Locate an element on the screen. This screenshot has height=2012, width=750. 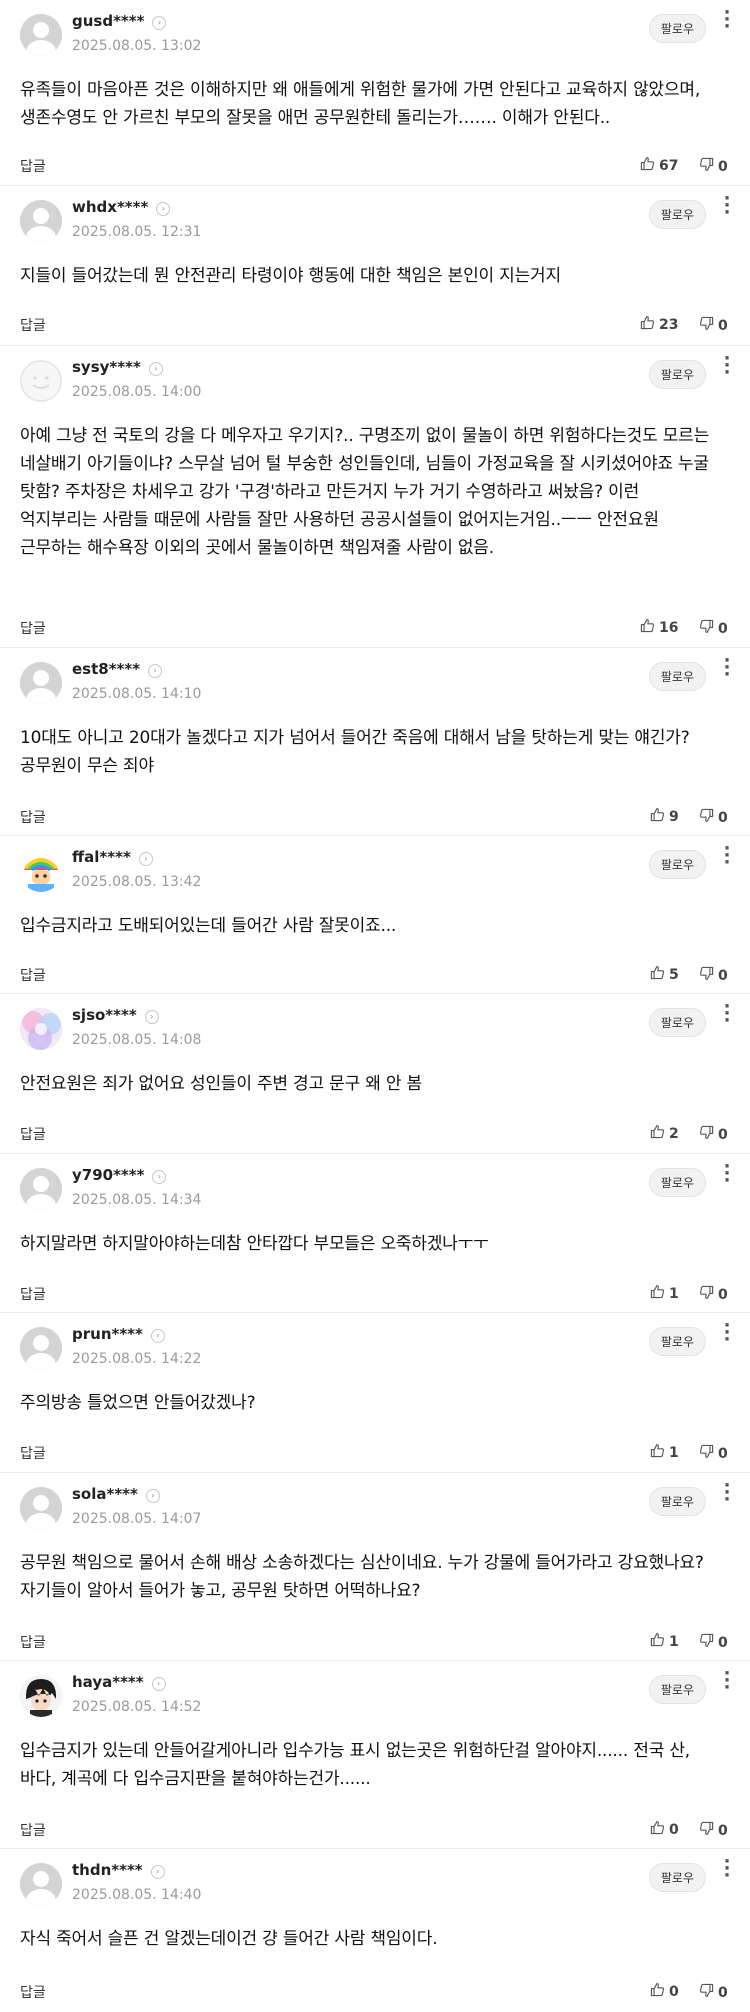
like-button: 9 is located at coordinates (664, 816).